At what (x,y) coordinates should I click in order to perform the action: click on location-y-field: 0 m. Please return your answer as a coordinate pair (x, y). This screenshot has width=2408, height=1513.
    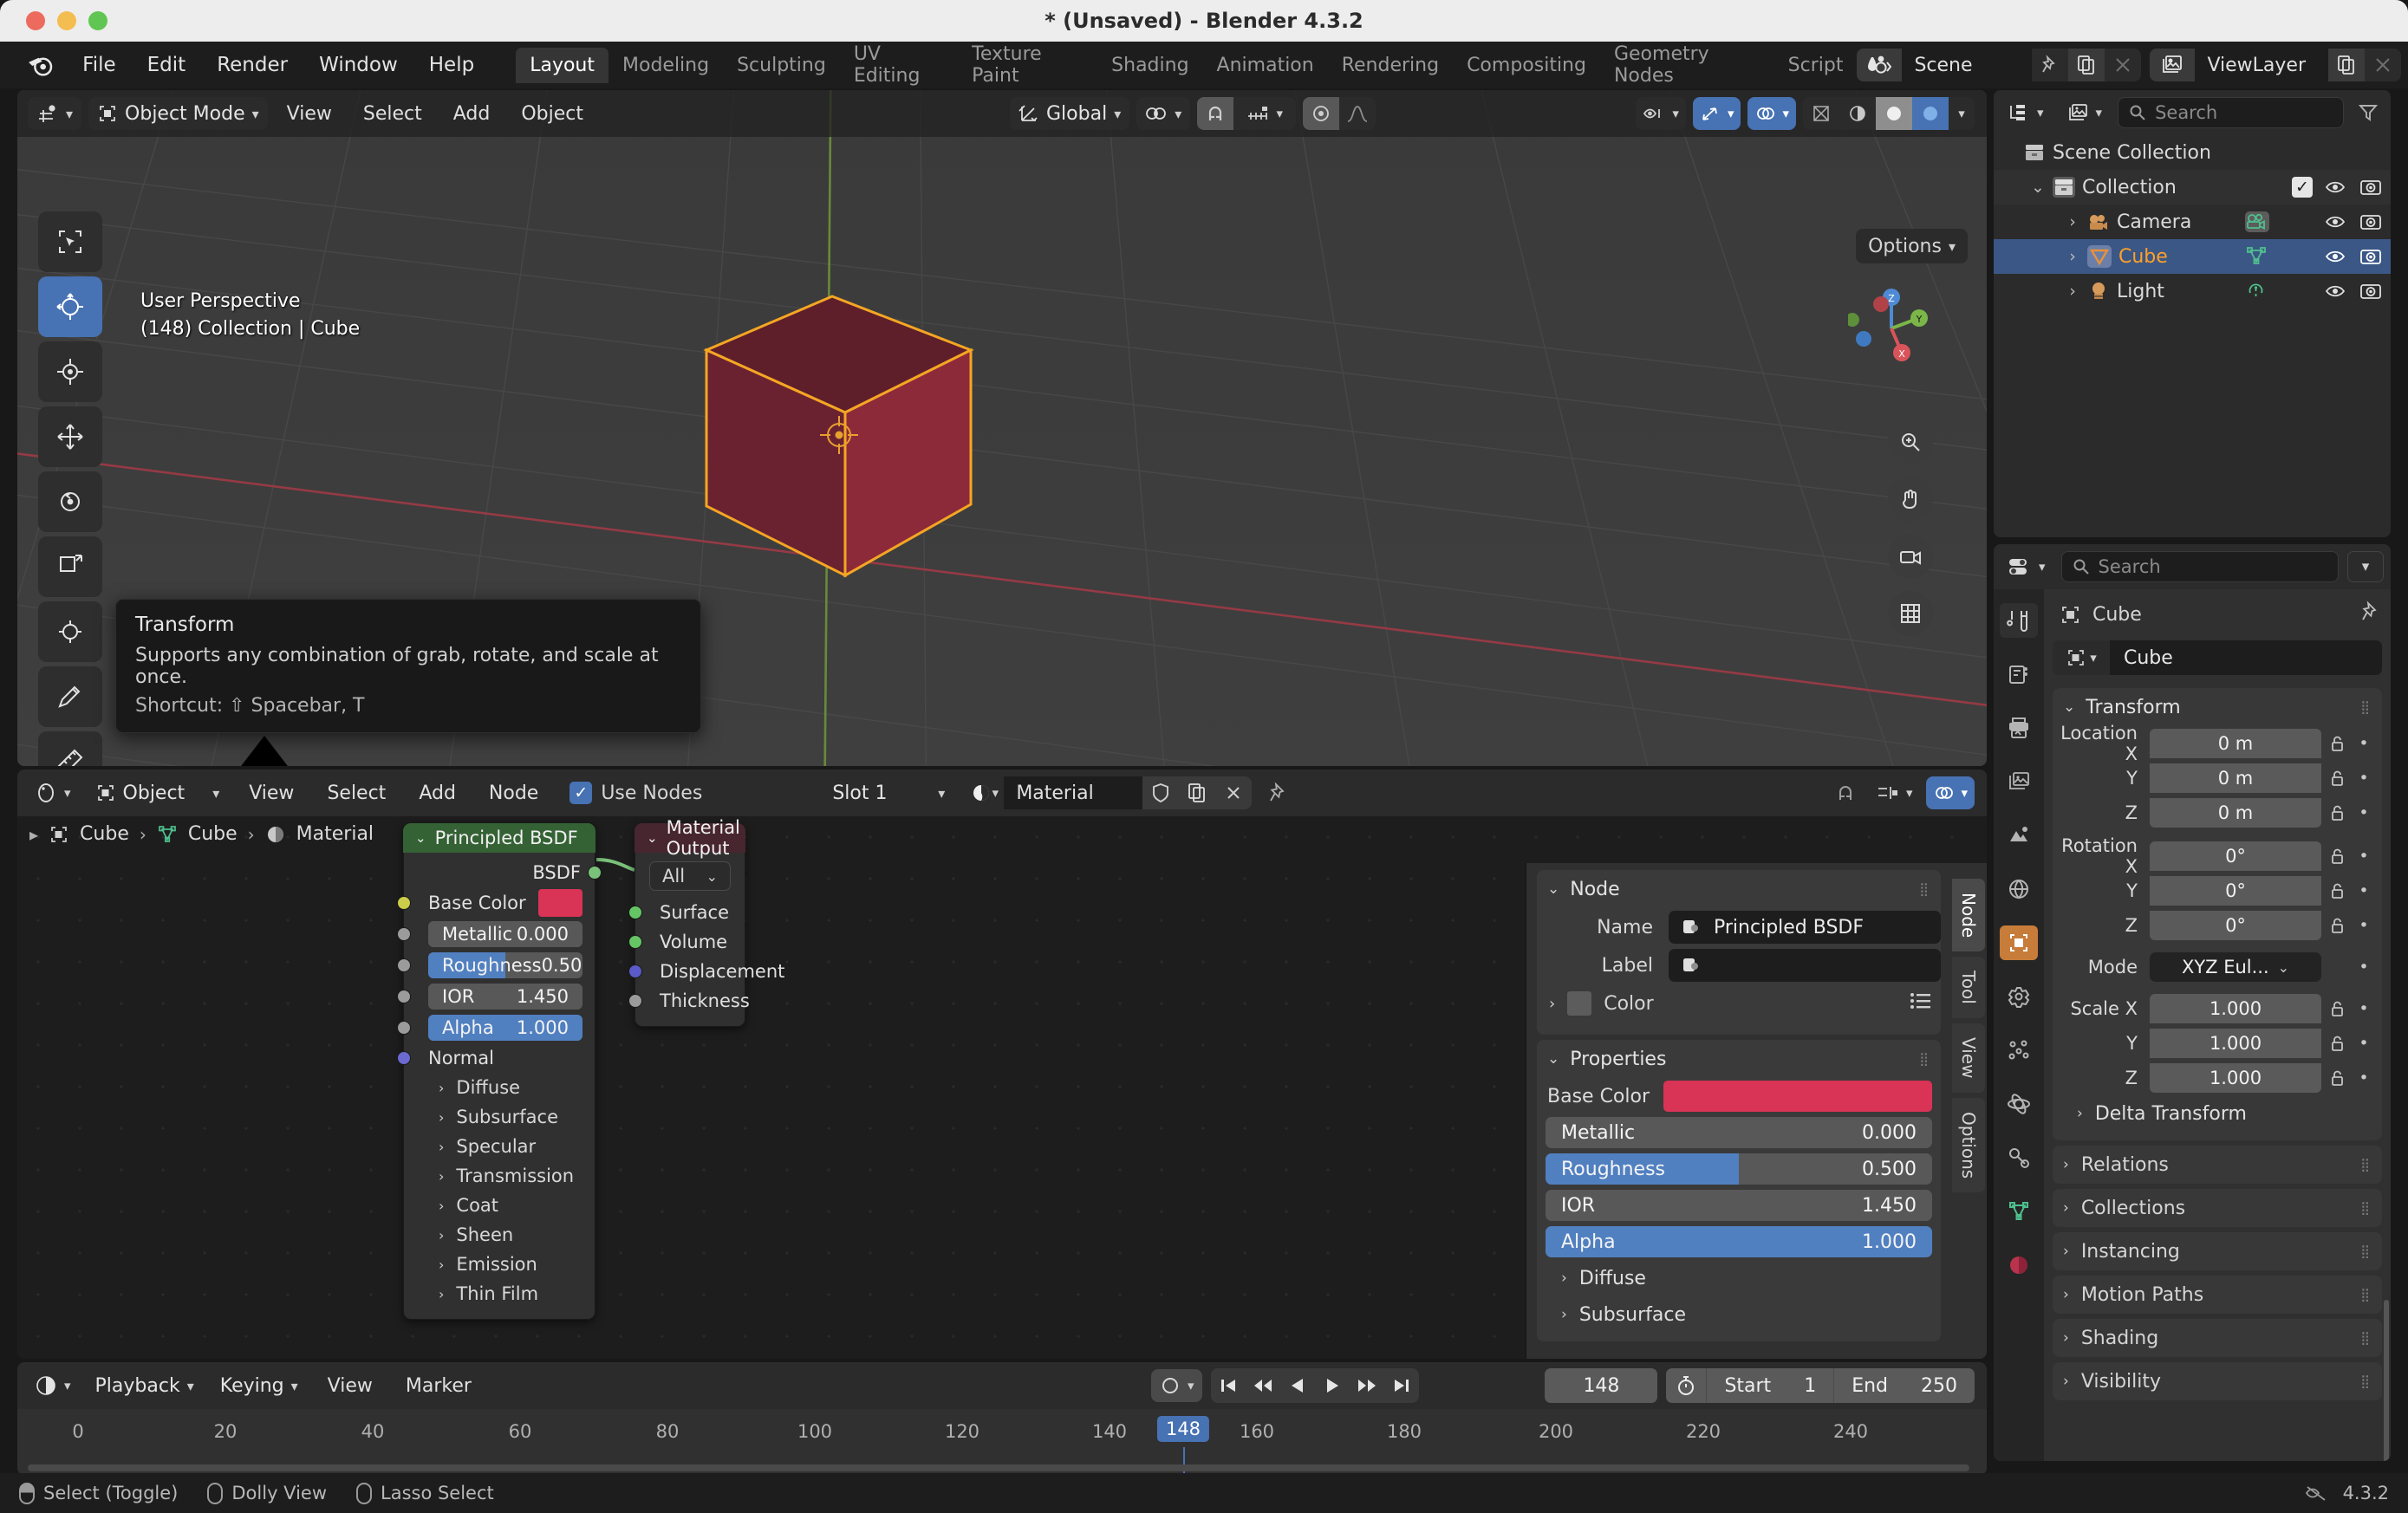
    Looking at the image, I should click on (2235, 778).